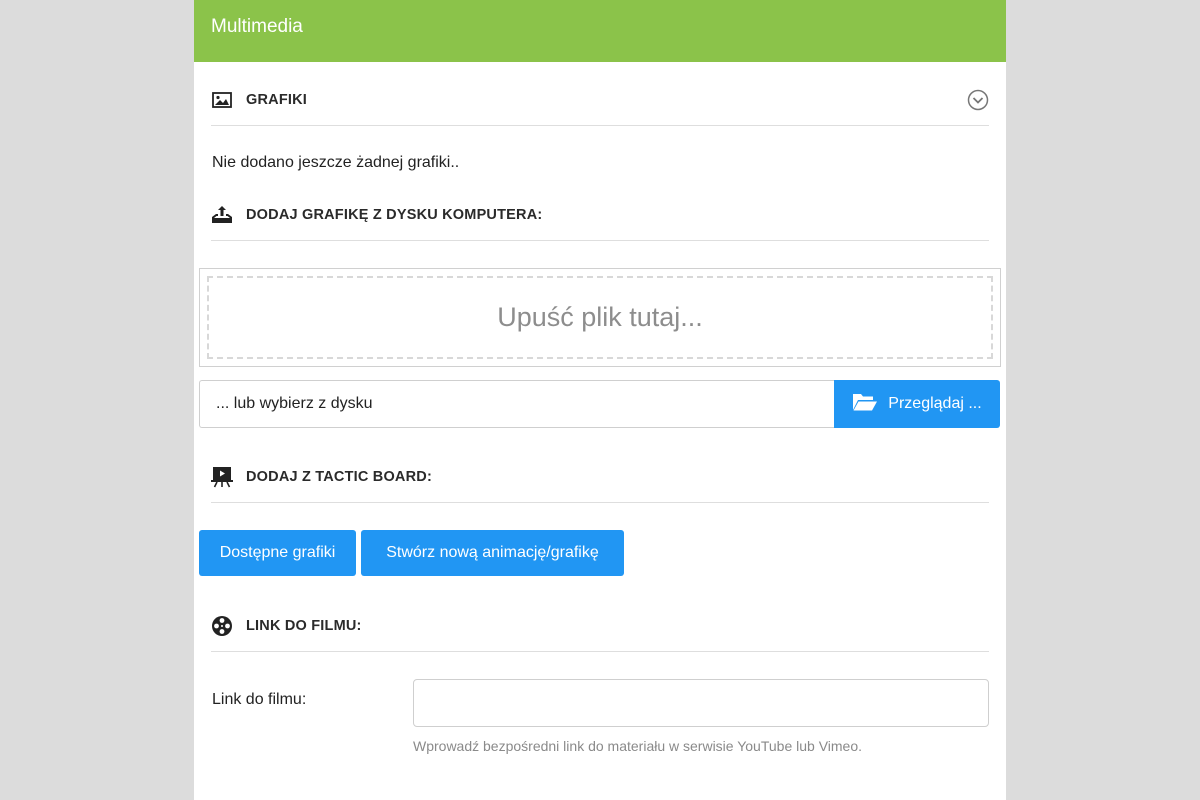  Describe the element at coordinates (222, 215) in the screenshot. I see `upload-icon` at that location.